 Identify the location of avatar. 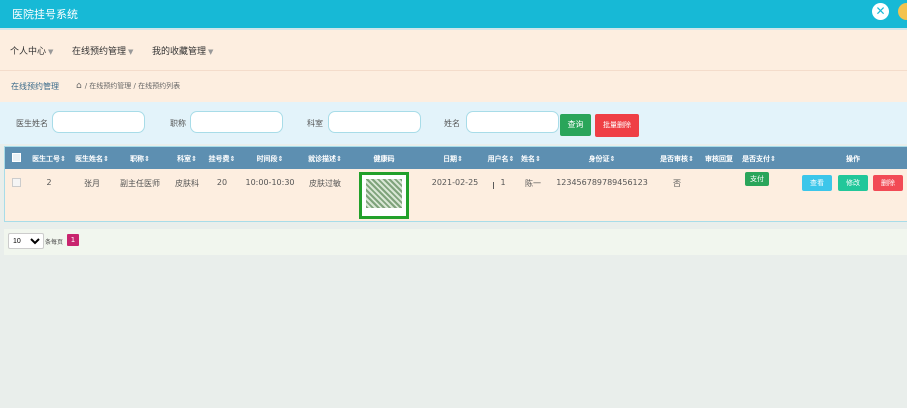
(902, 11).